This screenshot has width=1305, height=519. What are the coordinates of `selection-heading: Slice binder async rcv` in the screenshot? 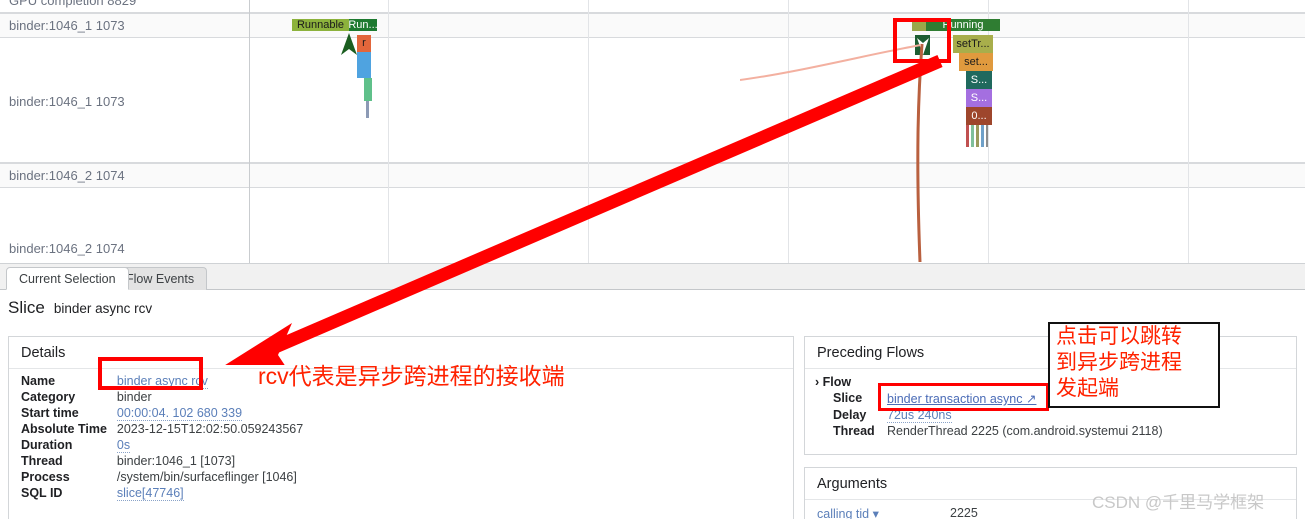 It's located at (80, 308).